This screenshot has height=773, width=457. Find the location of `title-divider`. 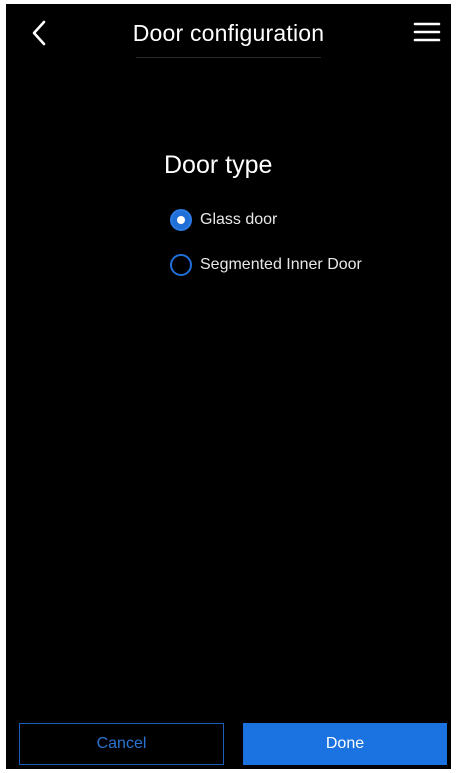

title-divider is located at coordinates (228, 57).